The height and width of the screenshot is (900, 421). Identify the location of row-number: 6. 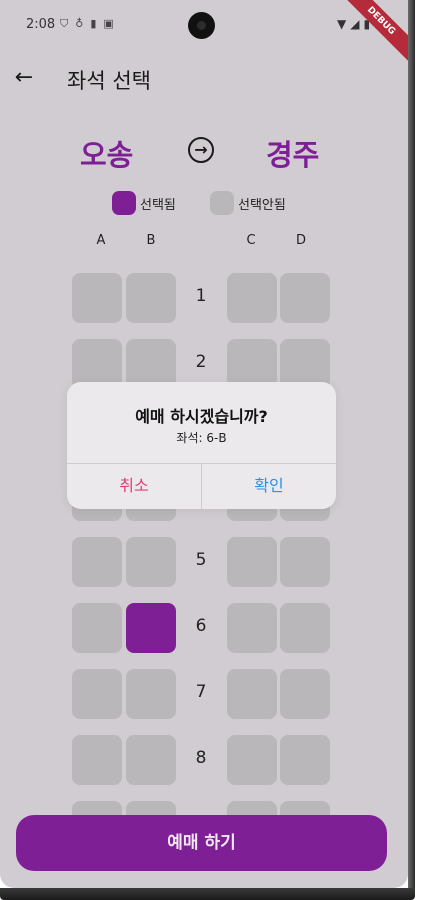
(201, 626).